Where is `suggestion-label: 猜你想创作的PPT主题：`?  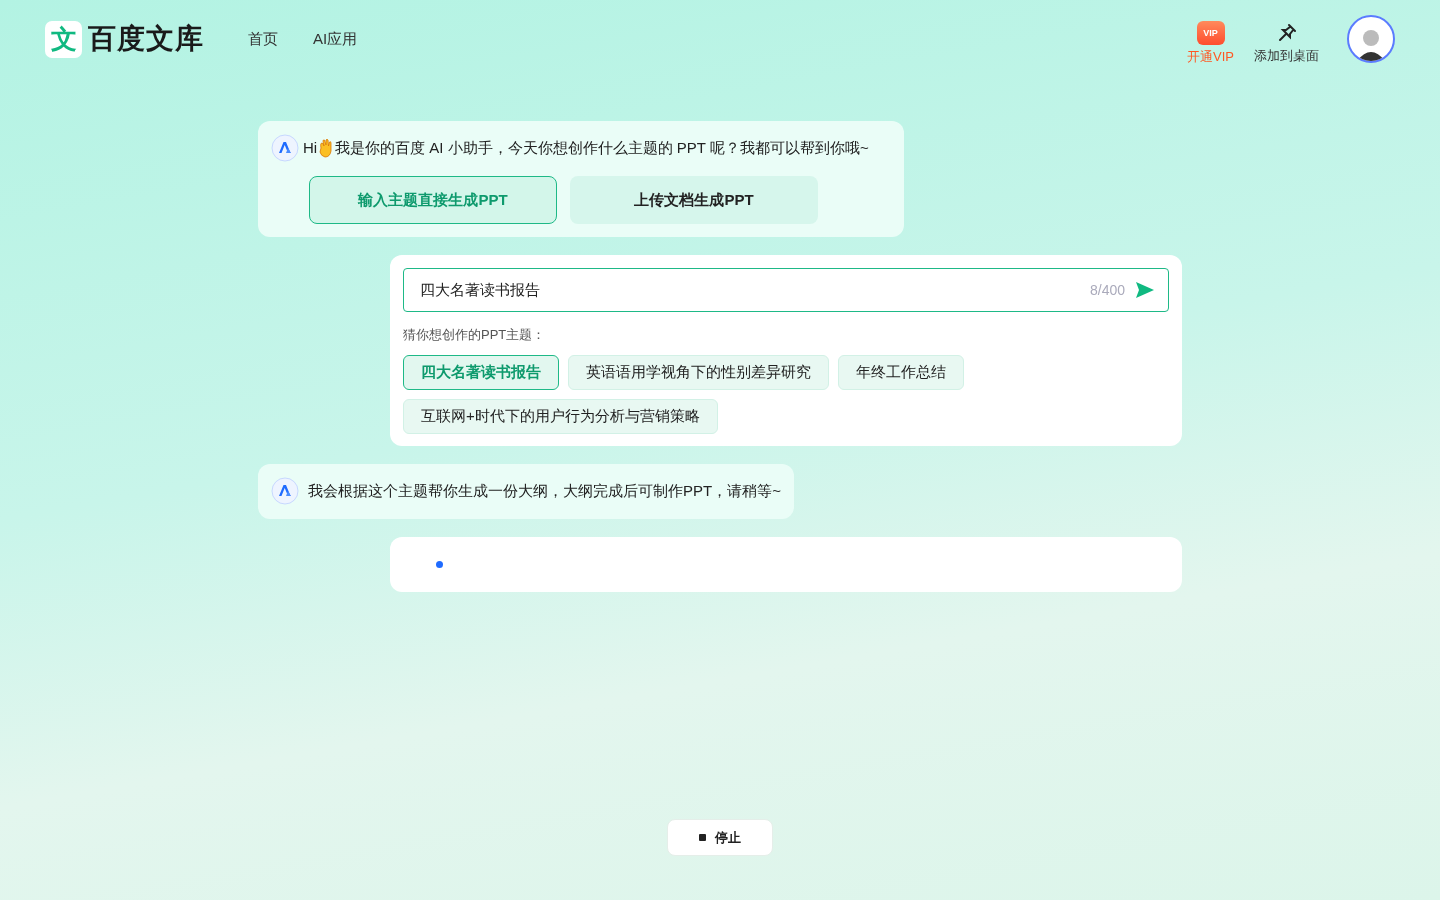 suggestion-label: 猜你想创作的PPT主题： is located at coordinates (475, 335).